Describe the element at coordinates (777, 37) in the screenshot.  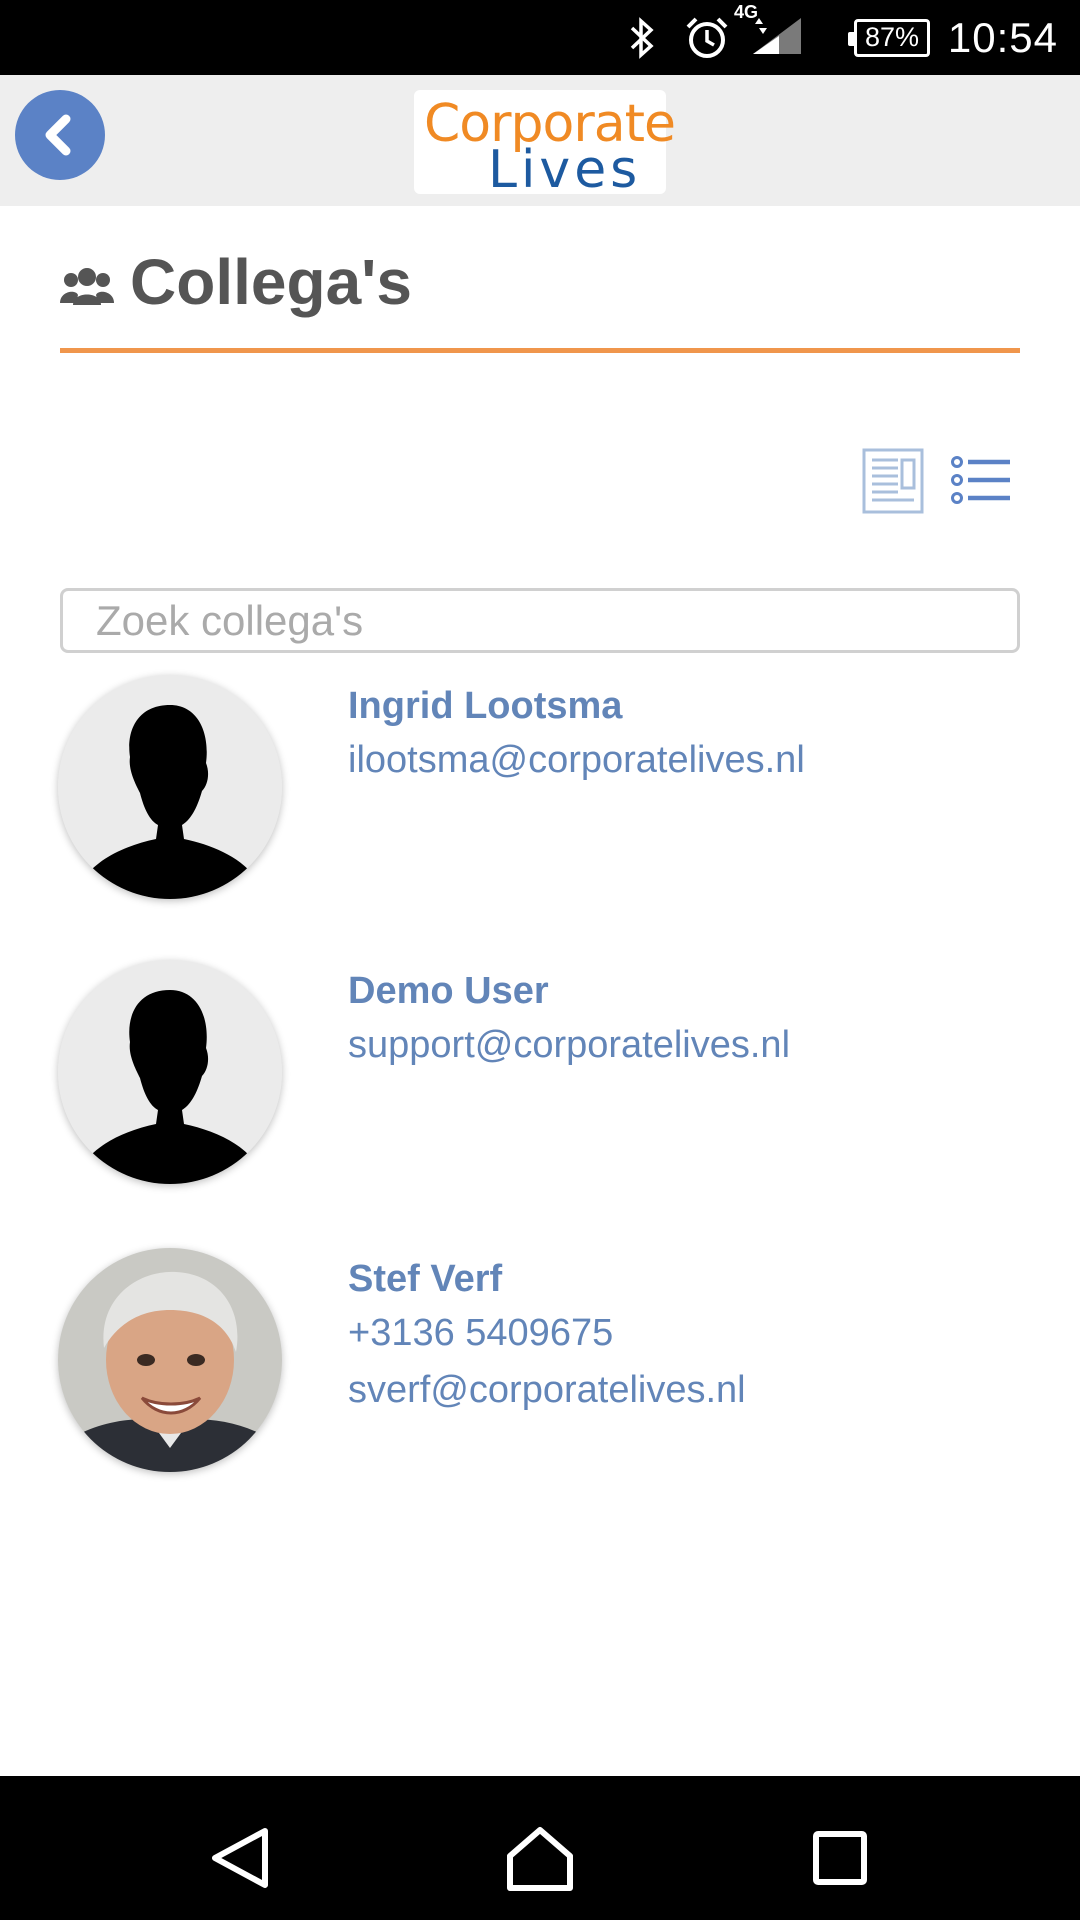
I see `signal-icon` at that location.